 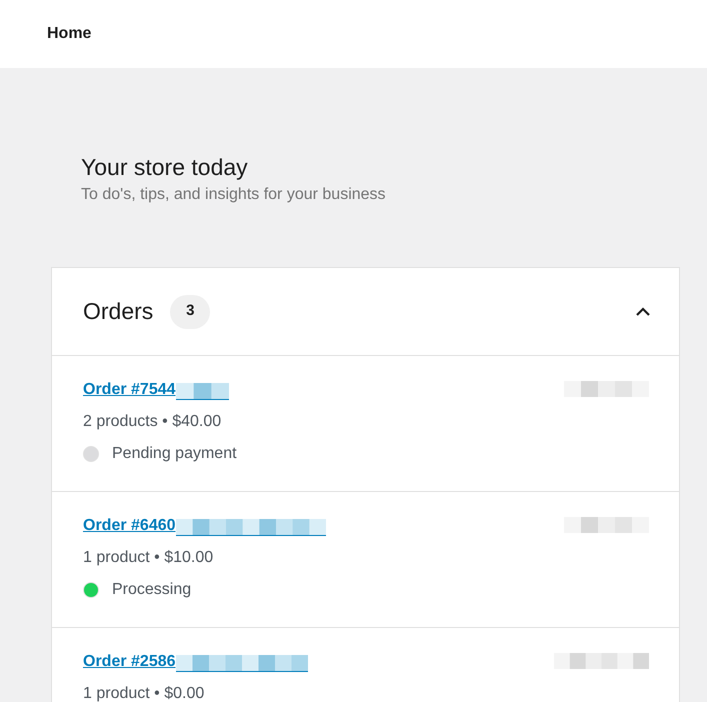 What do you see at coordinates (165, 167) in the screenshot?
I see `section-title: Your store today` at bounding box center [165, 167].